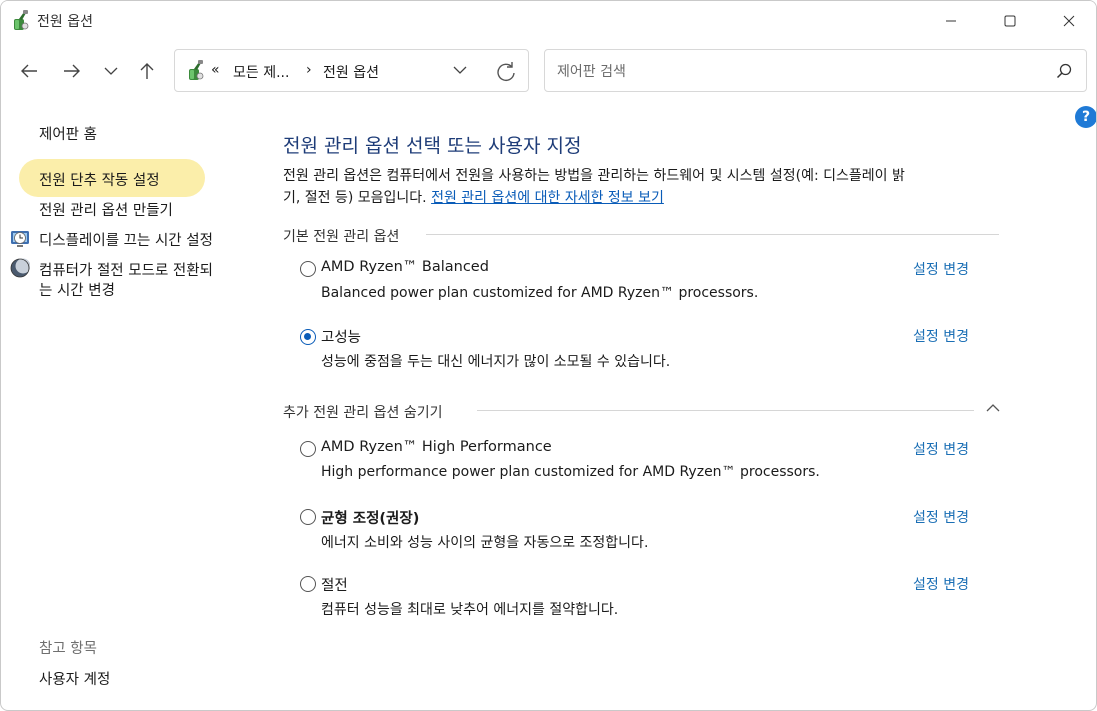 This screenshot has height=711, width=1097. Describe the element at coordinates (341, 336) in the screenshot. I see `plan-name-high-performance: 고성능` at that location.